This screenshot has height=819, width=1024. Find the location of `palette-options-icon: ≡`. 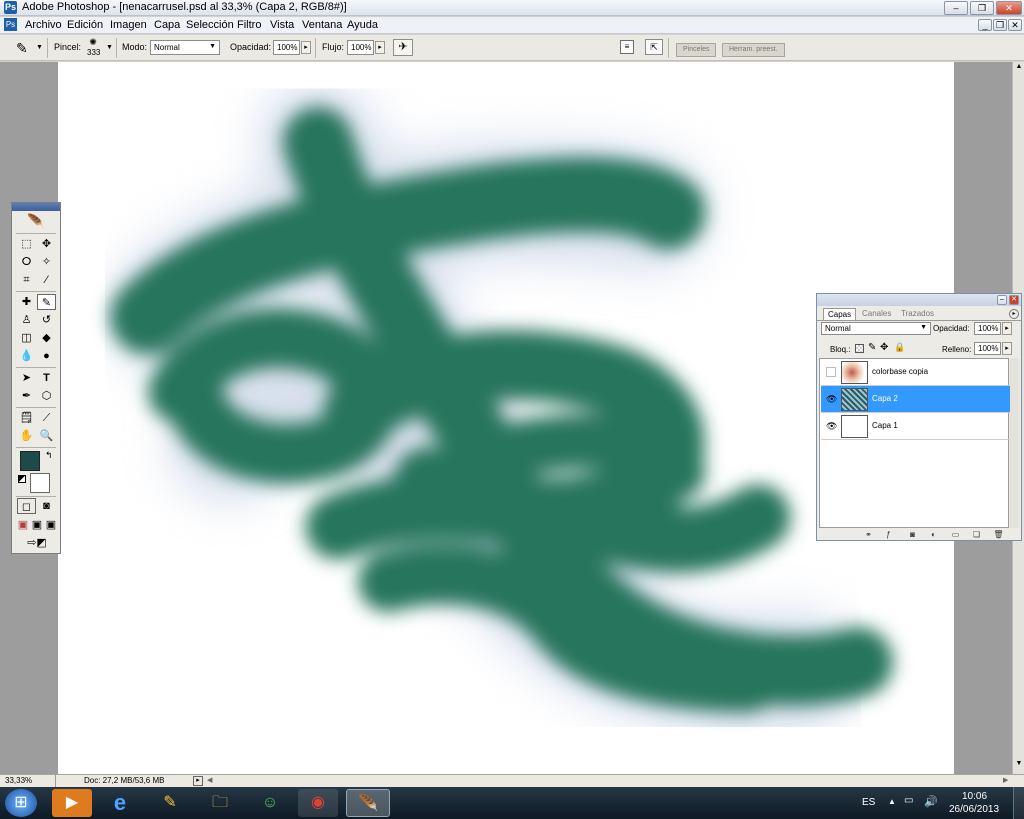

palette-options-icon: ≡ is located at coordinates (627, 47).